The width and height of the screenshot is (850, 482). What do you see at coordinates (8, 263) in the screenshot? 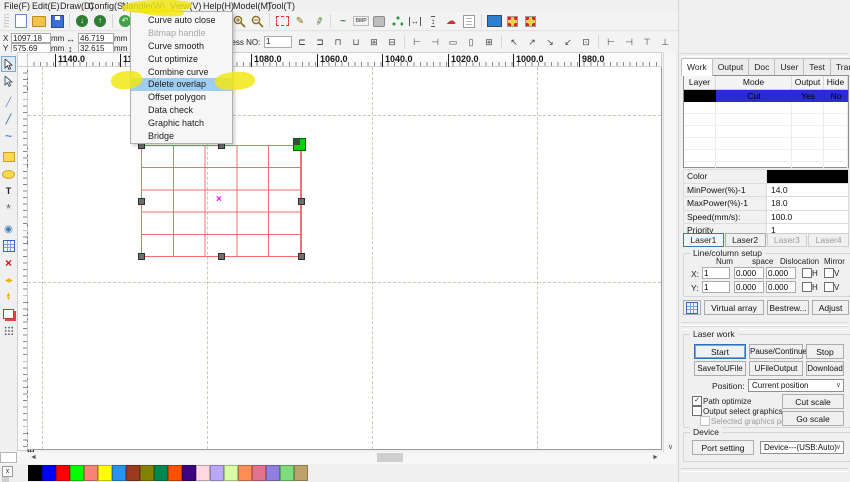
I see `delete-tool: ×` at bounding box center [8, 263].